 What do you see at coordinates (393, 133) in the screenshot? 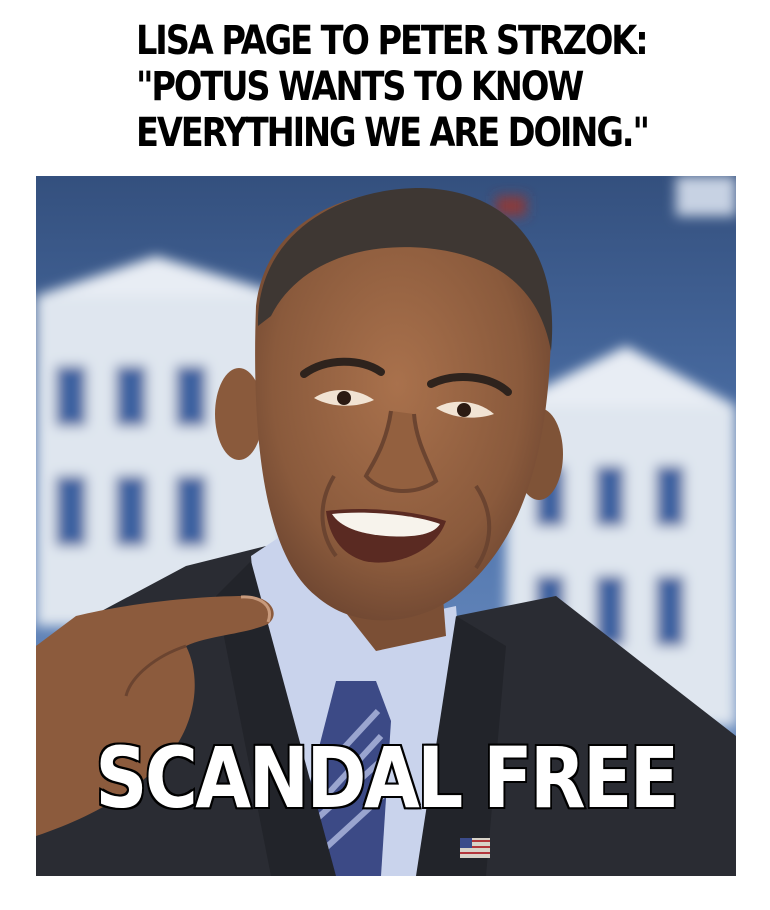
I see `top-caption-line-3: EVERYTHING WE ARE DOING."` at bounding box center [393, 133].